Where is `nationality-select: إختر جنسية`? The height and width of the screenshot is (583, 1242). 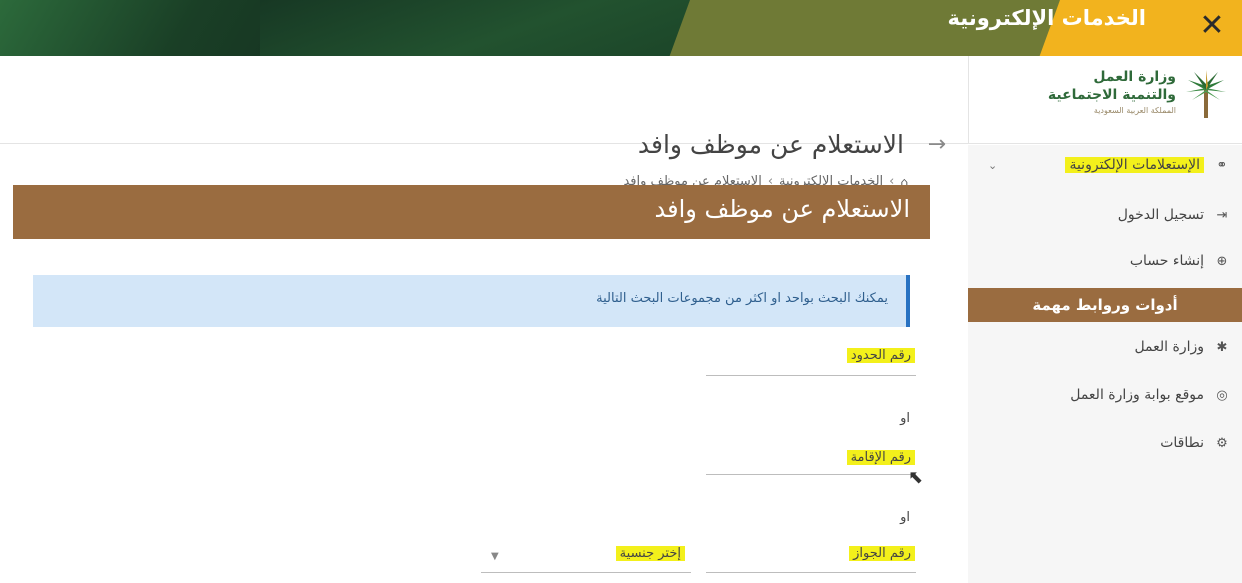
nationality-select: إختر جنسية is located at coordinates (650, 553).